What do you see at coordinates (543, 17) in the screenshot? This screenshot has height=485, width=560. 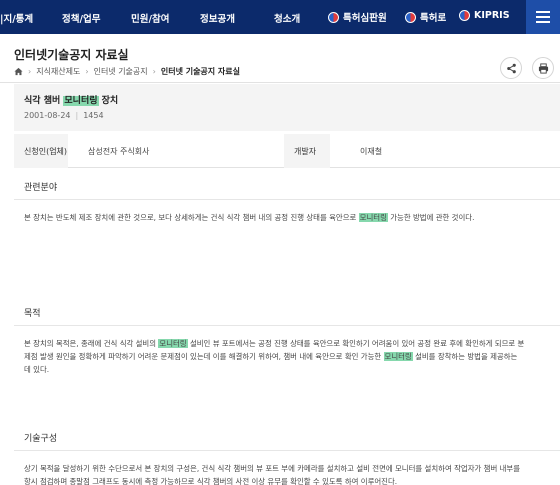 I see `hamburger-menu-icon` at bounding box center [543, 17].